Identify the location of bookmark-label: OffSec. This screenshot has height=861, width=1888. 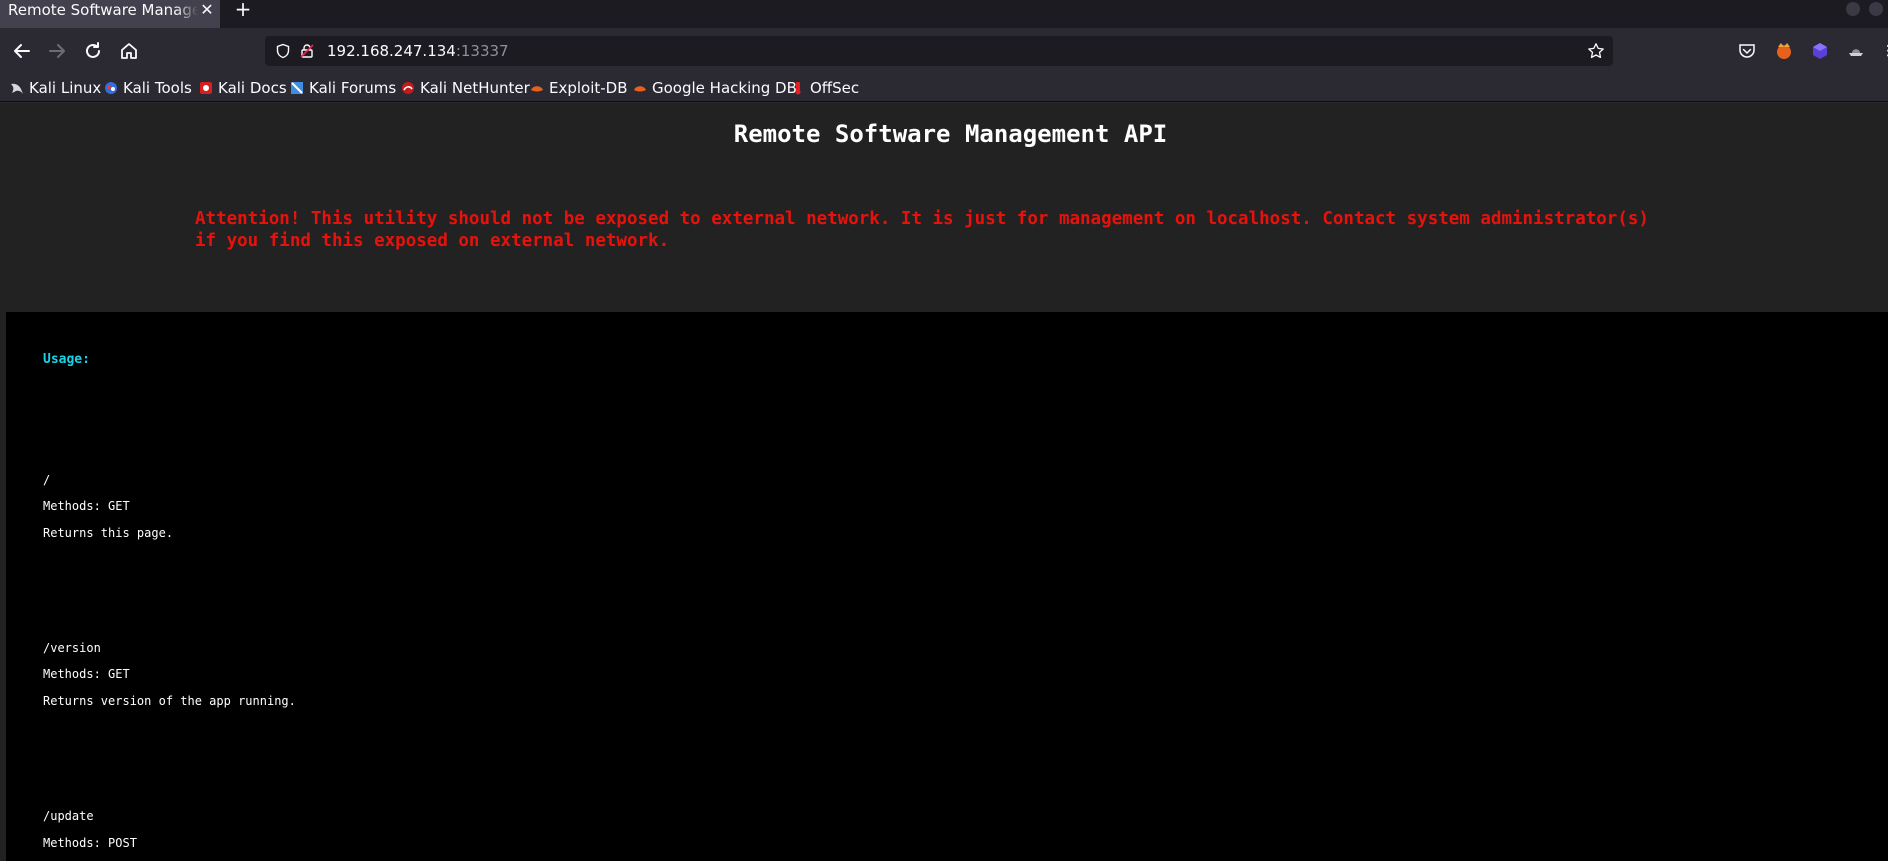
(835, 88).